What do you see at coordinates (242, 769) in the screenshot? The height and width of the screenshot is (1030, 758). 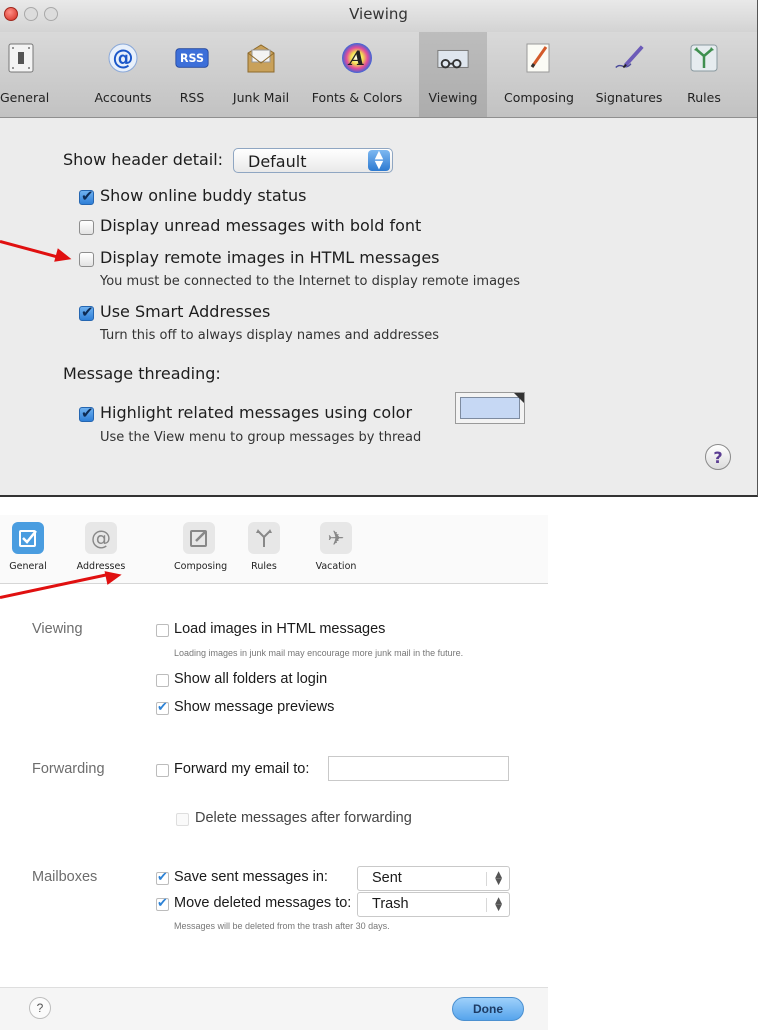 I see `forward-email-label: Forward my email to:` at bounding box center [242, 769].